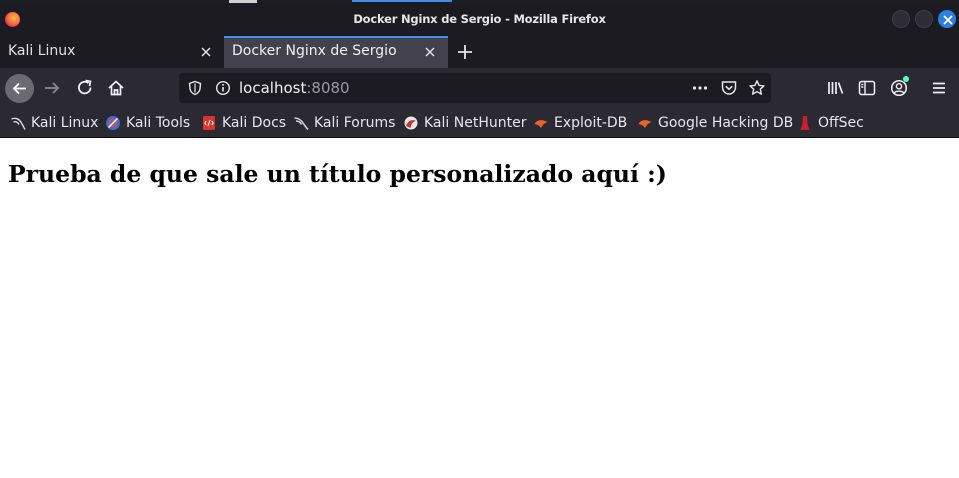  Describe the element at coordinates (314, 51) in the screenshot. I see `tab-label: Docker Nginx de Sergio` at that location.